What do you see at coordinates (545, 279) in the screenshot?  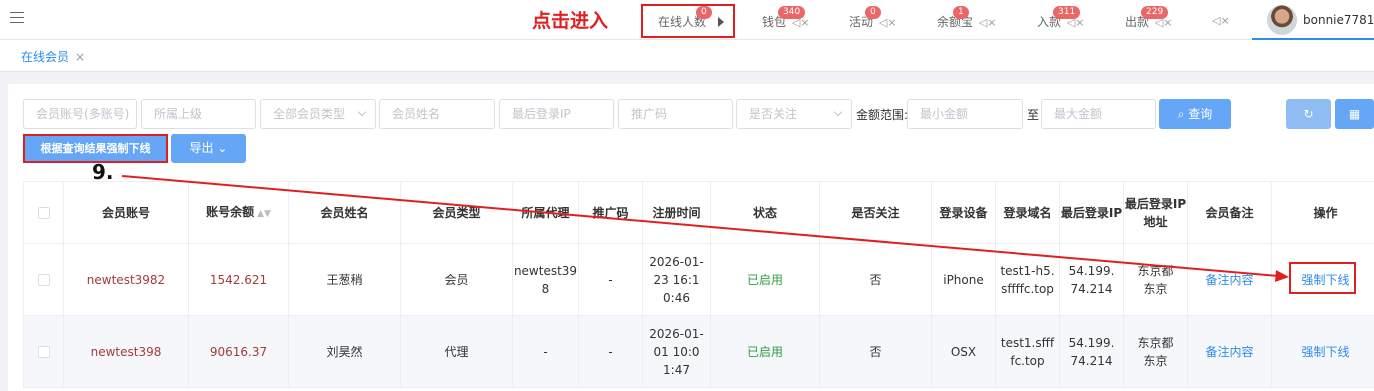 I see `cell-agent: newtest398` at bounding box center [545, 279].